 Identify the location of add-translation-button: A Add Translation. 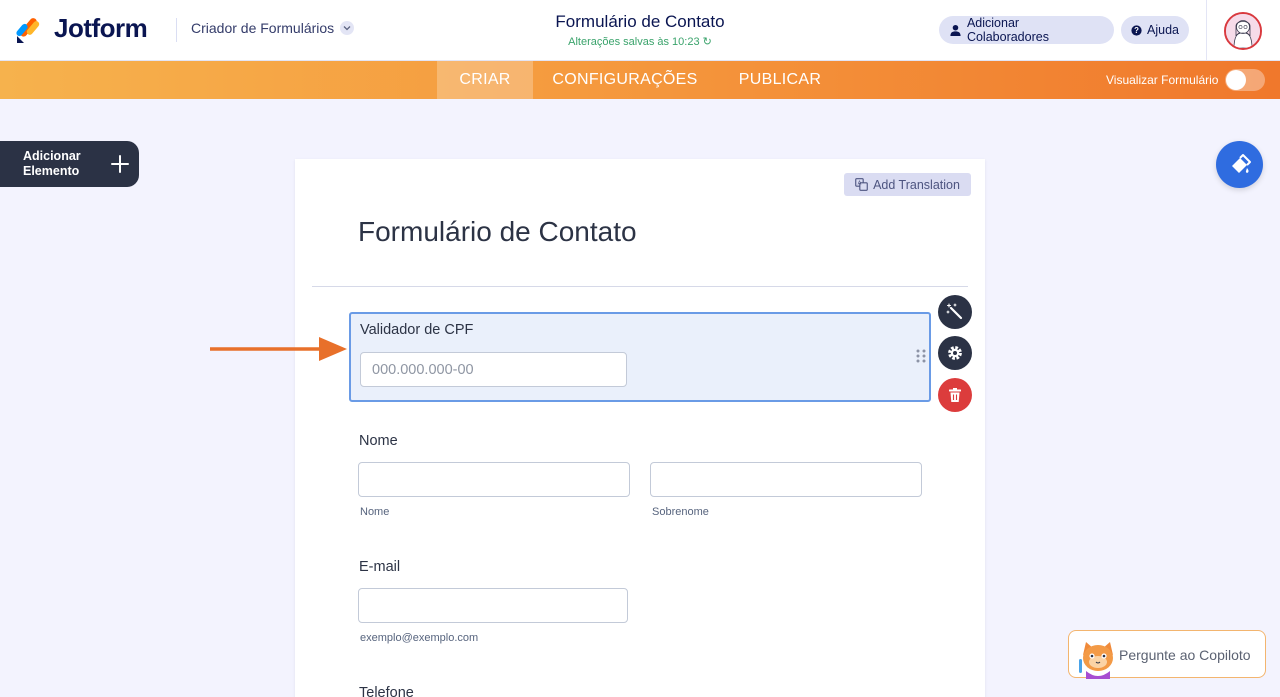
(907, 184).